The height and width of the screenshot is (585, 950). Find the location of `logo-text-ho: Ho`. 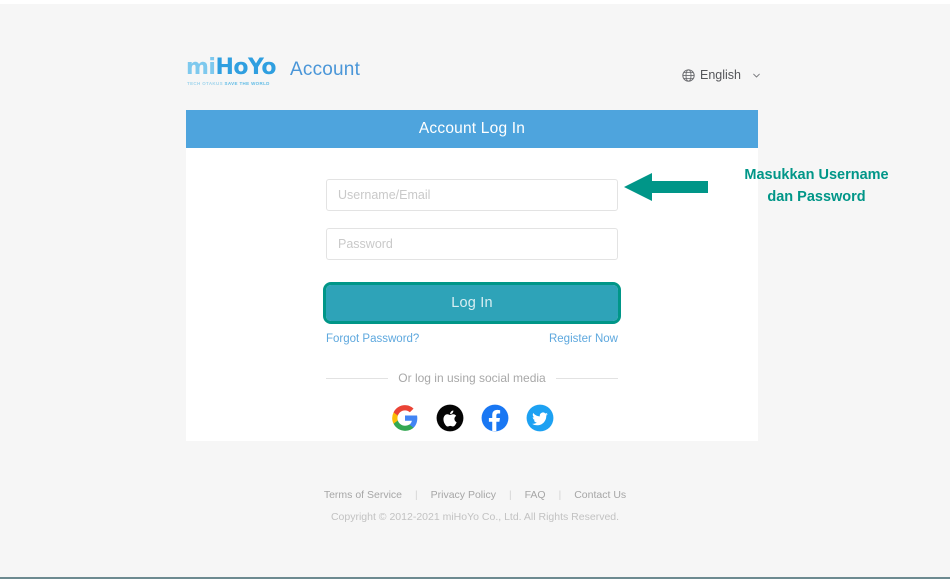

logo-text-ho: Ho is located at coordinates (231, 67).